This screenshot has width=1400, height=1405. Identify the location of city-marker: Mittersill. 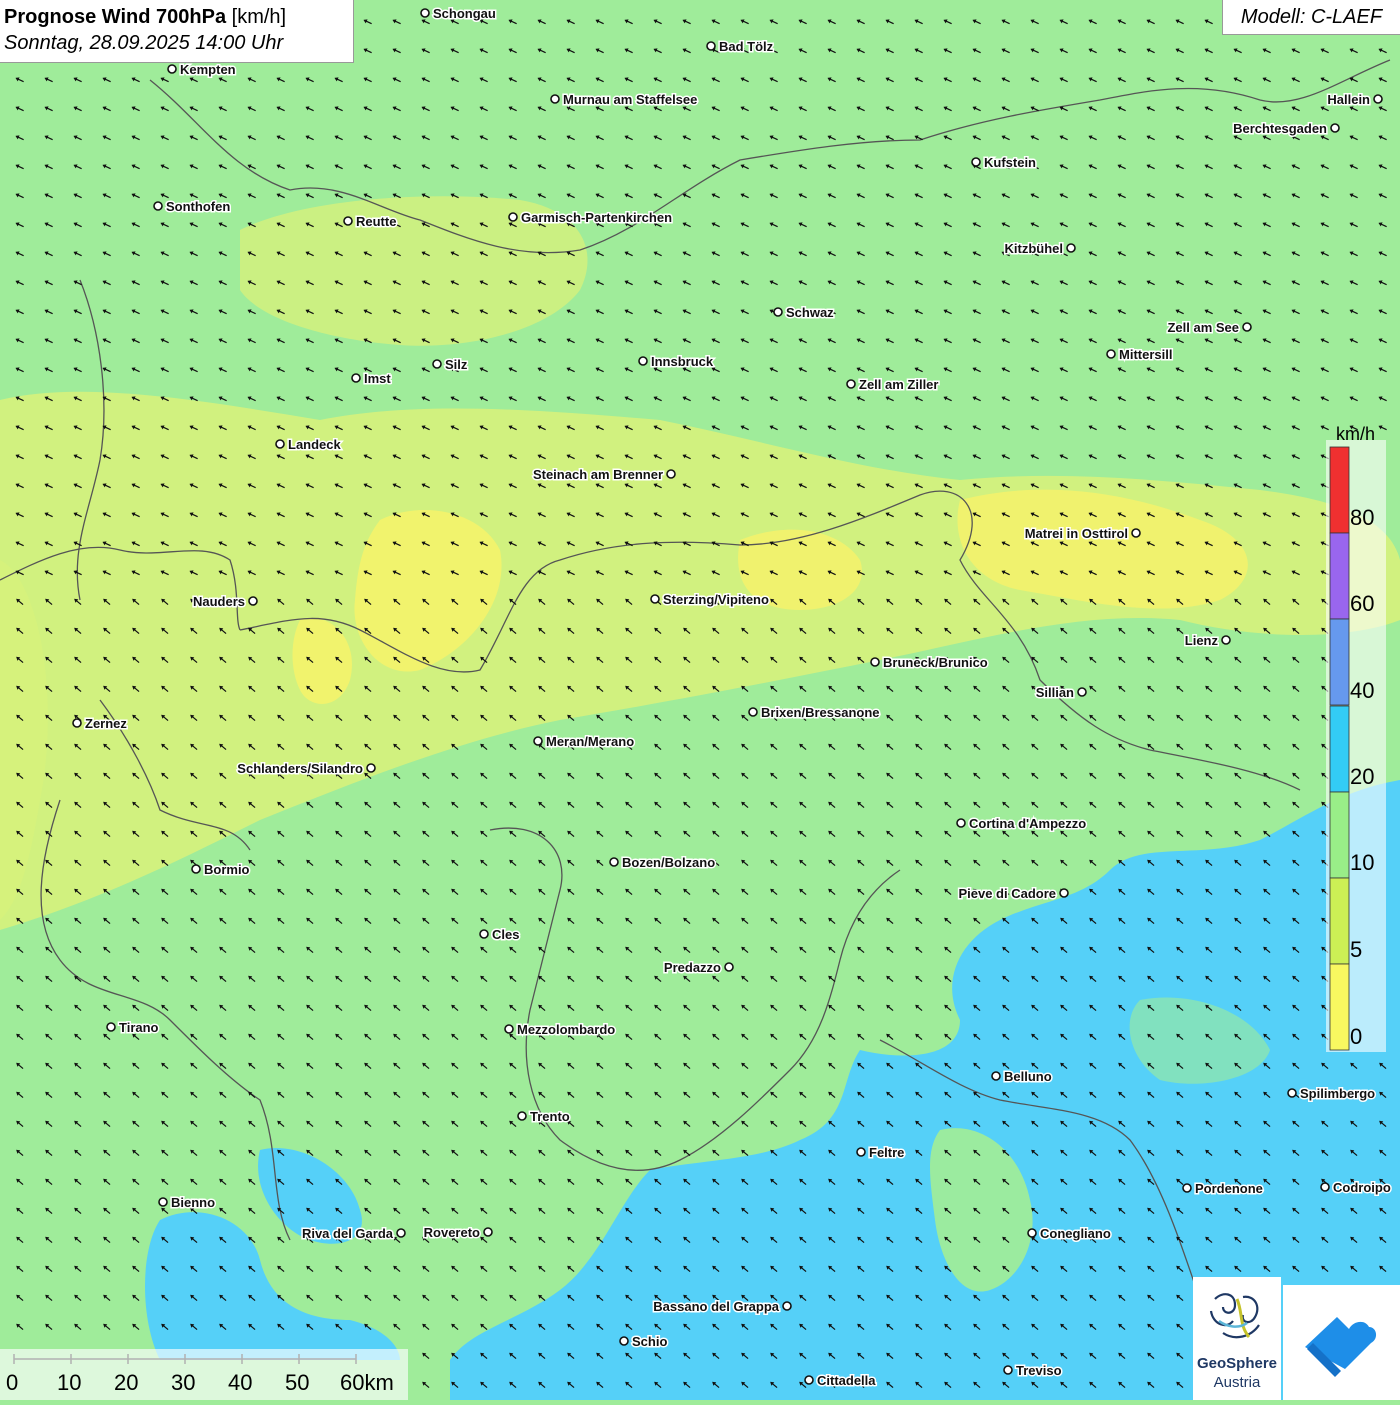
(1140, 355).